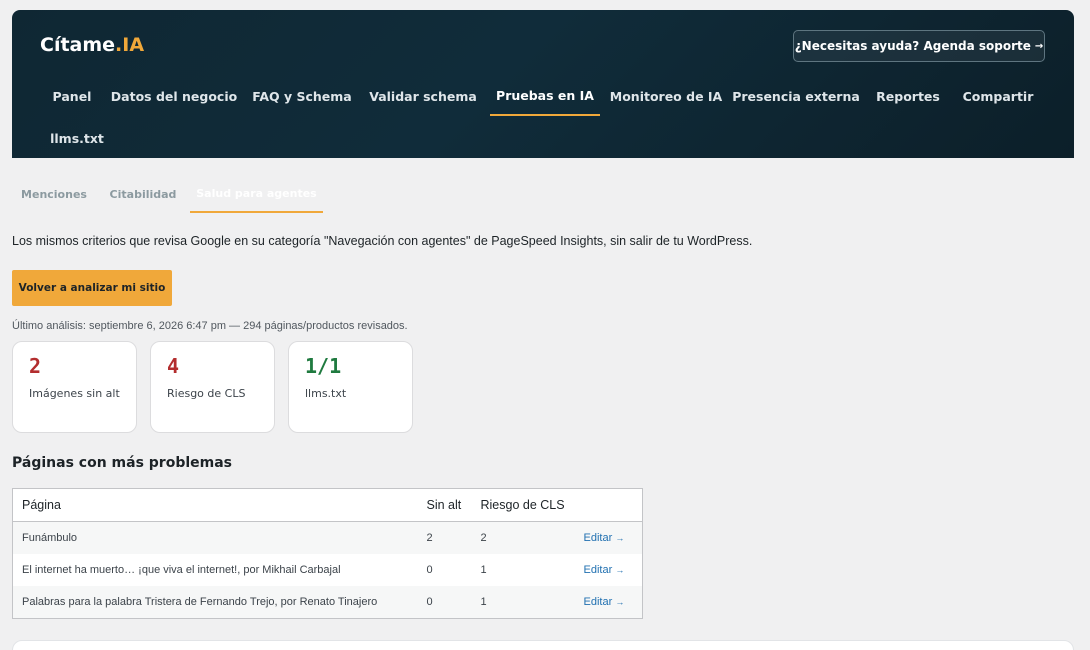  What do you see at coordinates (350, 387) in the screenshot?
I see `metric-card-llms-txt: 1/1 llms.txt` at bounding box center [350, 387].